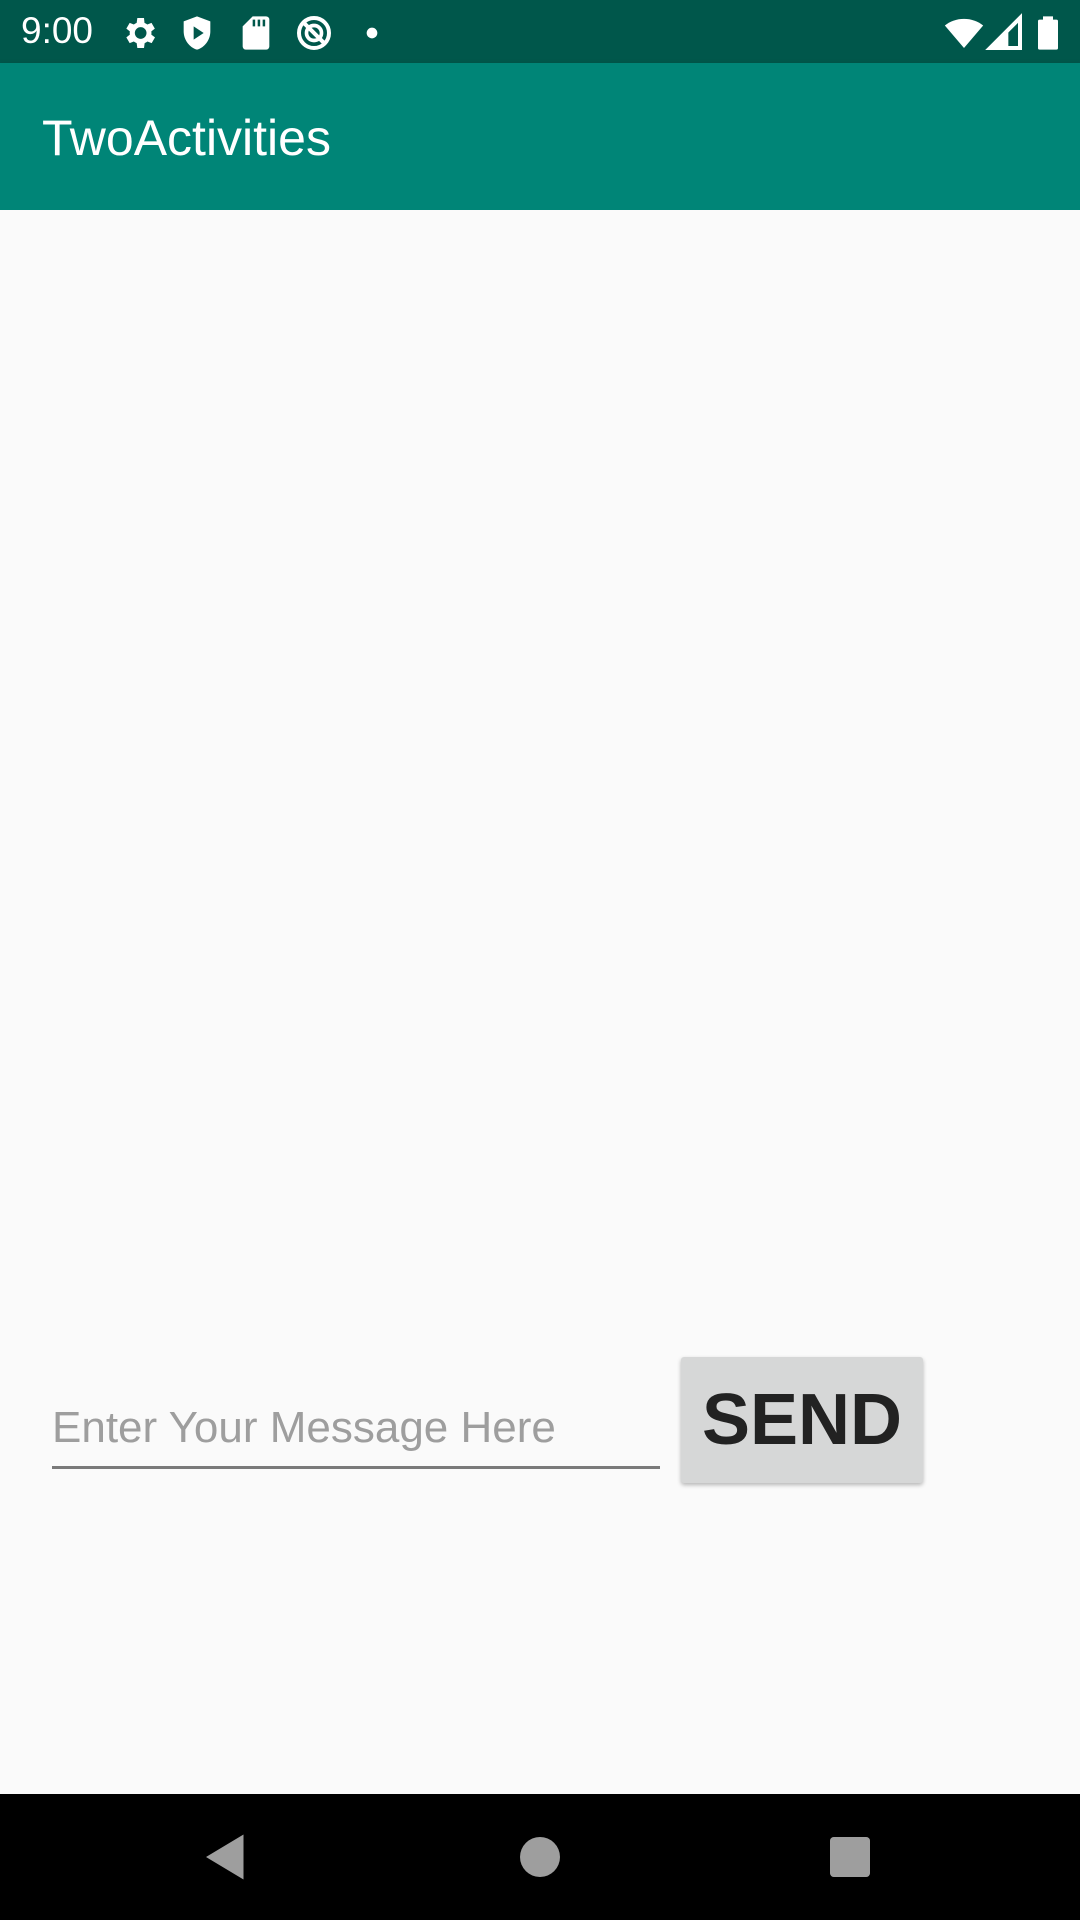  What do you see at coordinates (1003, 31) in the screenshot?
I see `signal-icon` at bounding box center [1003, 31].